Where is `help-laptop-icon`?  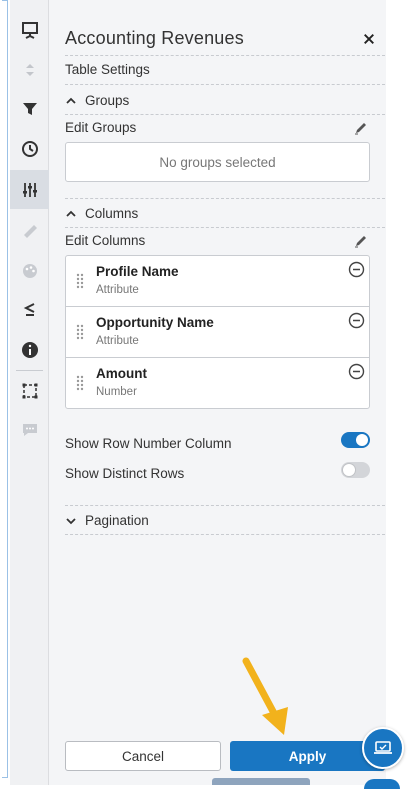
help-laptop-icon is located at coordinates (383, 747).